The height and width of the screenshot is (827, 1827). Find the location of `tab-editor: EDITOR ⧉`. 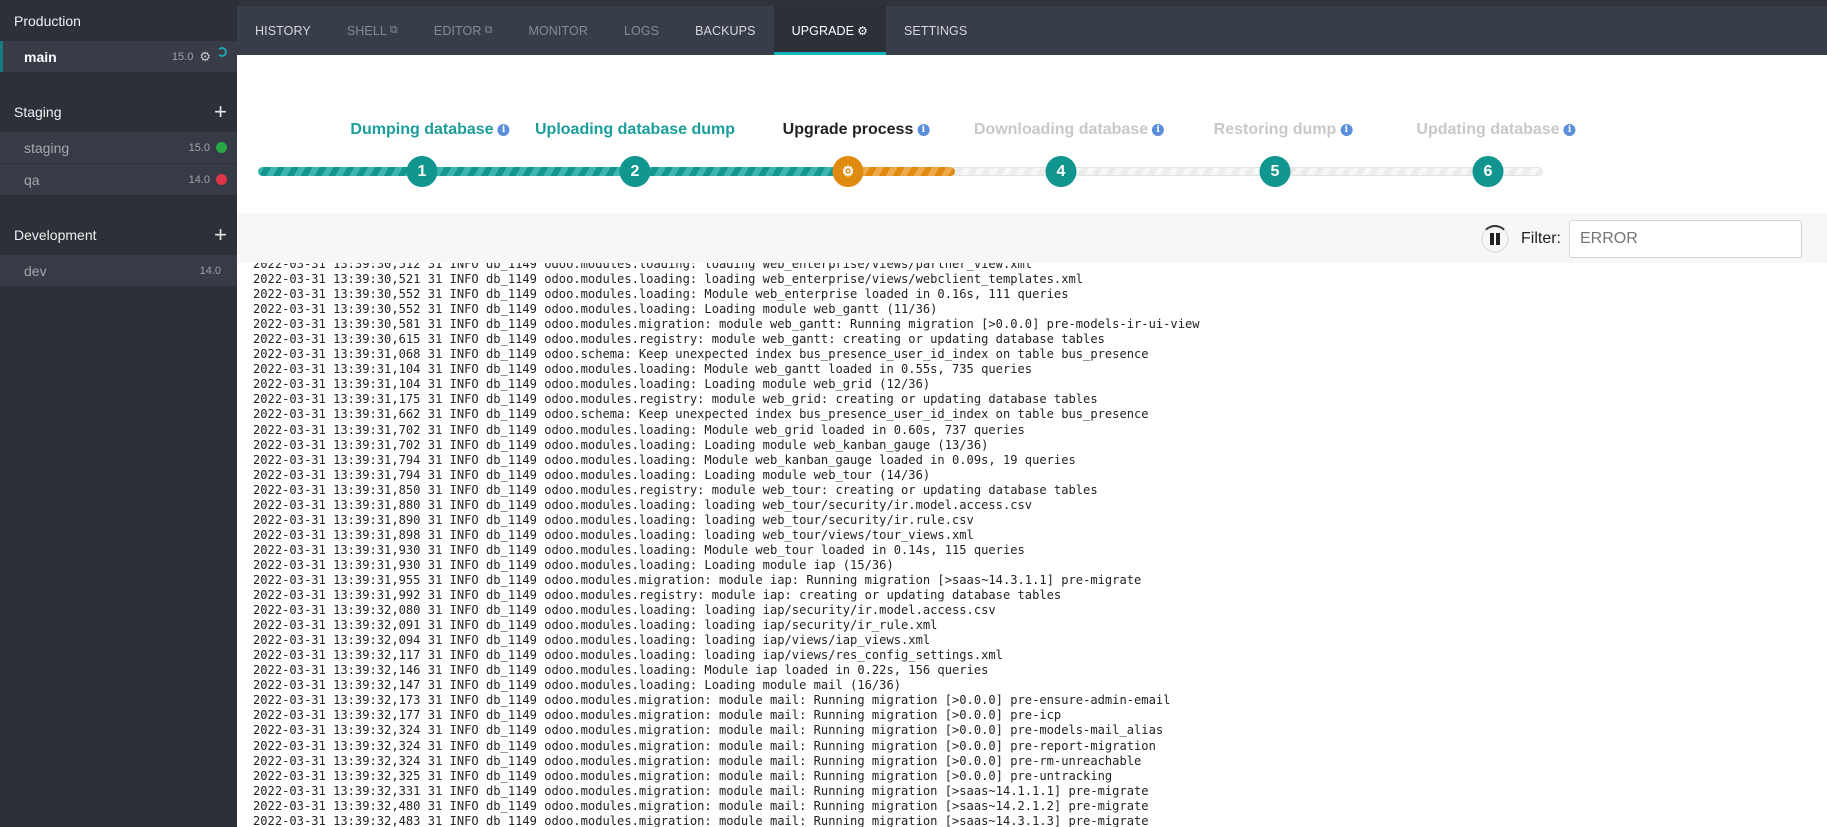

tab-editor: EDITOR ⧉ is located at coordinates (463, 30).